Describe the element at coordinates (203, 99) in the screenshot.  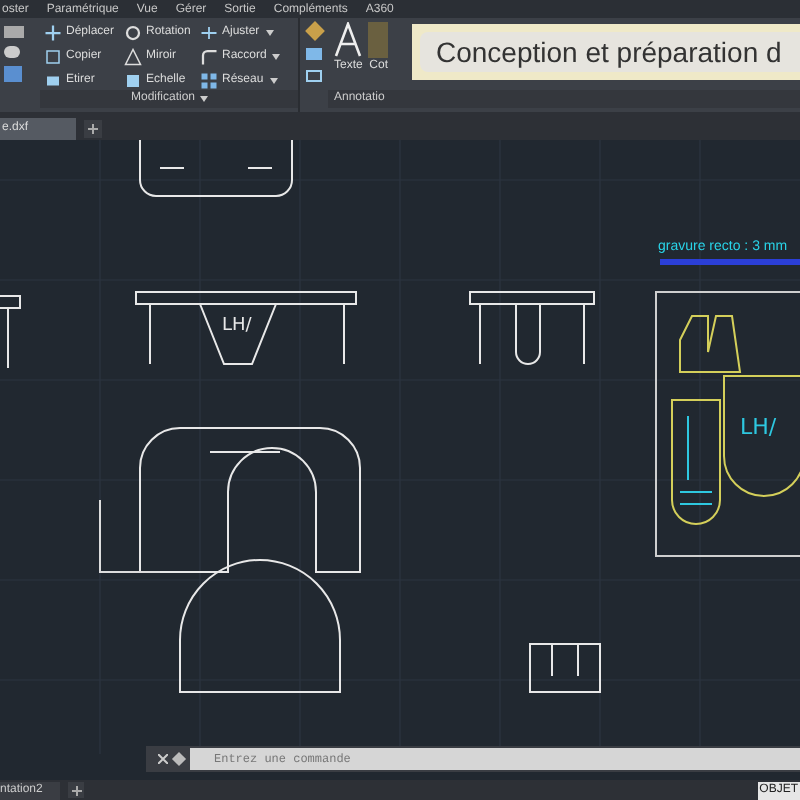
I see `caret-icon` at that location.